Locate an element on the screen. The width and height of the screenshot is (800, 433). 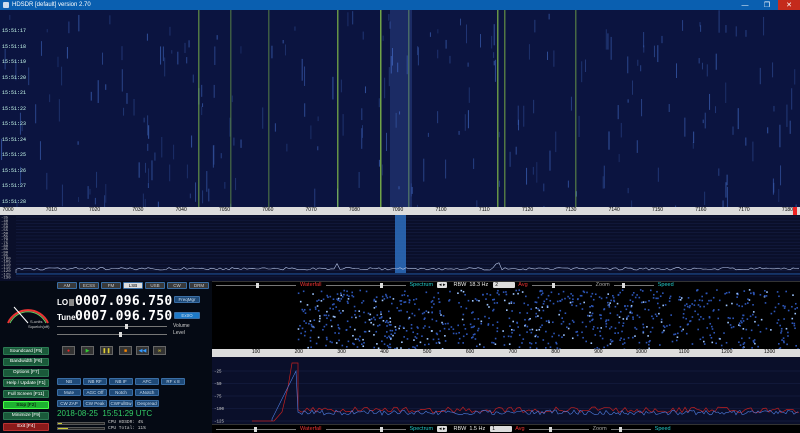
mode-button: ECSS is located at coordinates (89, 285).